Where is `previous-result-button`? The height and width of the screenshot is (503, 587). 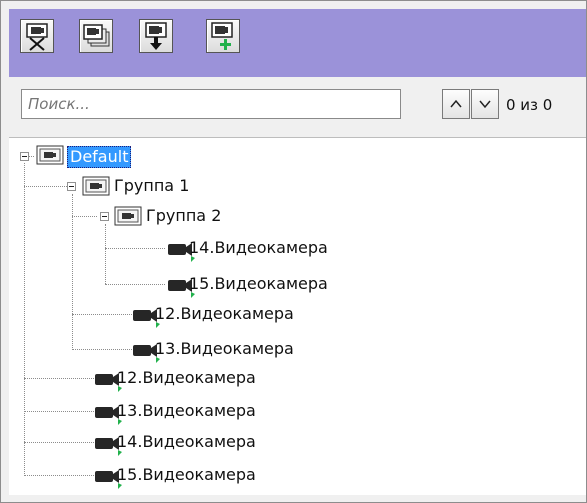
previous-result-button is located at coordinates (456, 104).